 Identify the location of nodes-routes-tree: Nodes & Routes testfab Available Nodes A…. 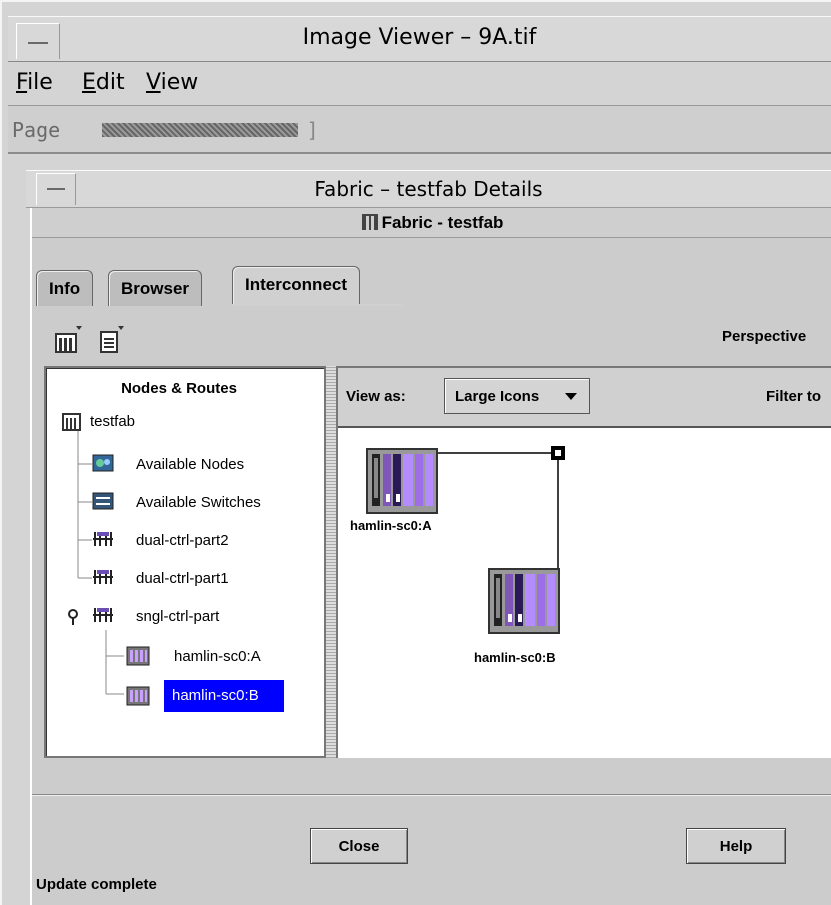
(185, 562).